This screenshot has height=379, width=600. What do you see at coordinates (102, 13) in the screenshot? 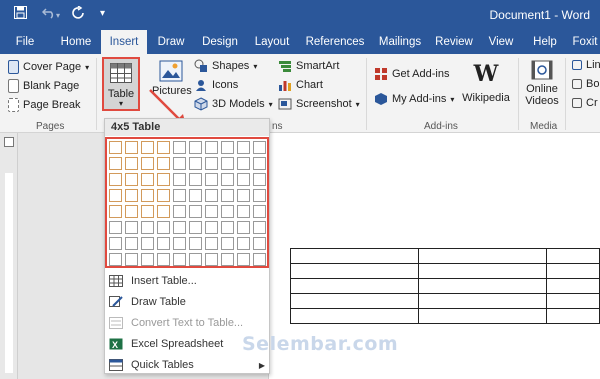
I see `customize-toolbar-icon: ▾` at bounding box center [102, 13].